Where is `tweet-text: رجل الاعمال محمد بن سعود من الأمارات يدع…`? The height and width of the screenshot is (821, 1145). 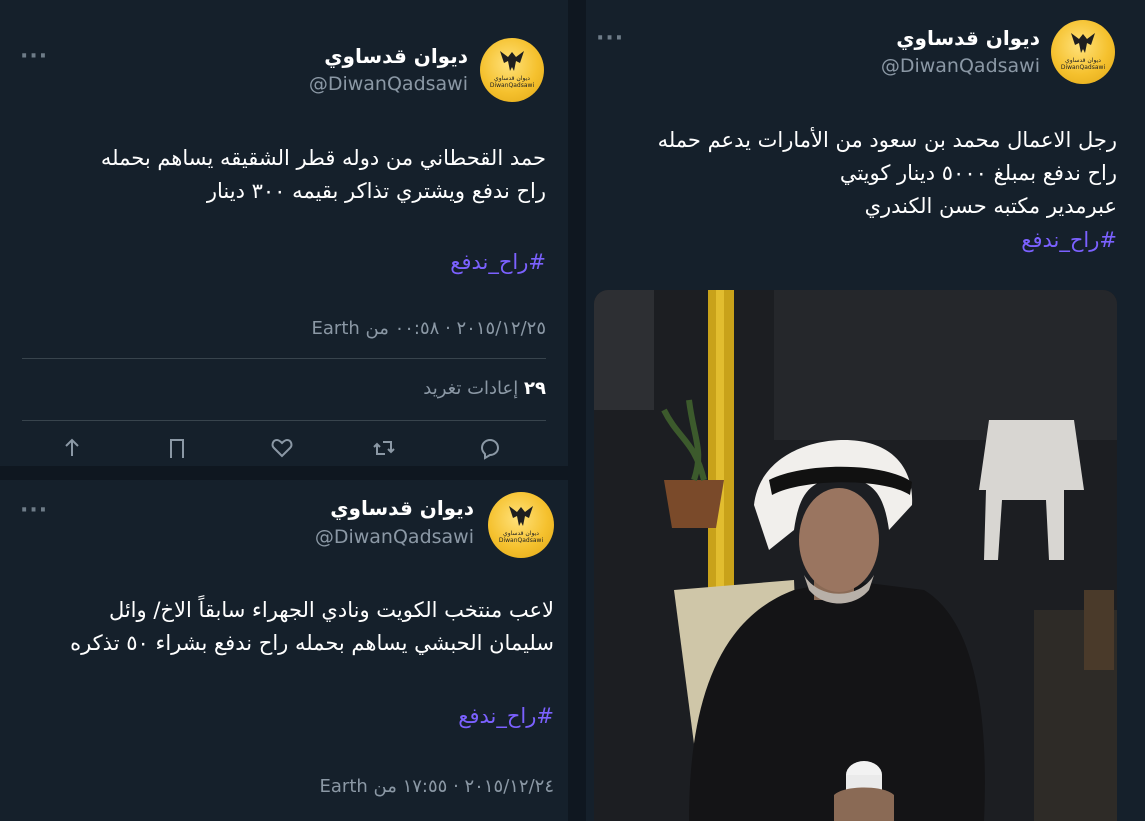
tweet-text: رجل الاعمال محمد بن سعود من الأمارات يدع… is located at coordinates (887, 173).